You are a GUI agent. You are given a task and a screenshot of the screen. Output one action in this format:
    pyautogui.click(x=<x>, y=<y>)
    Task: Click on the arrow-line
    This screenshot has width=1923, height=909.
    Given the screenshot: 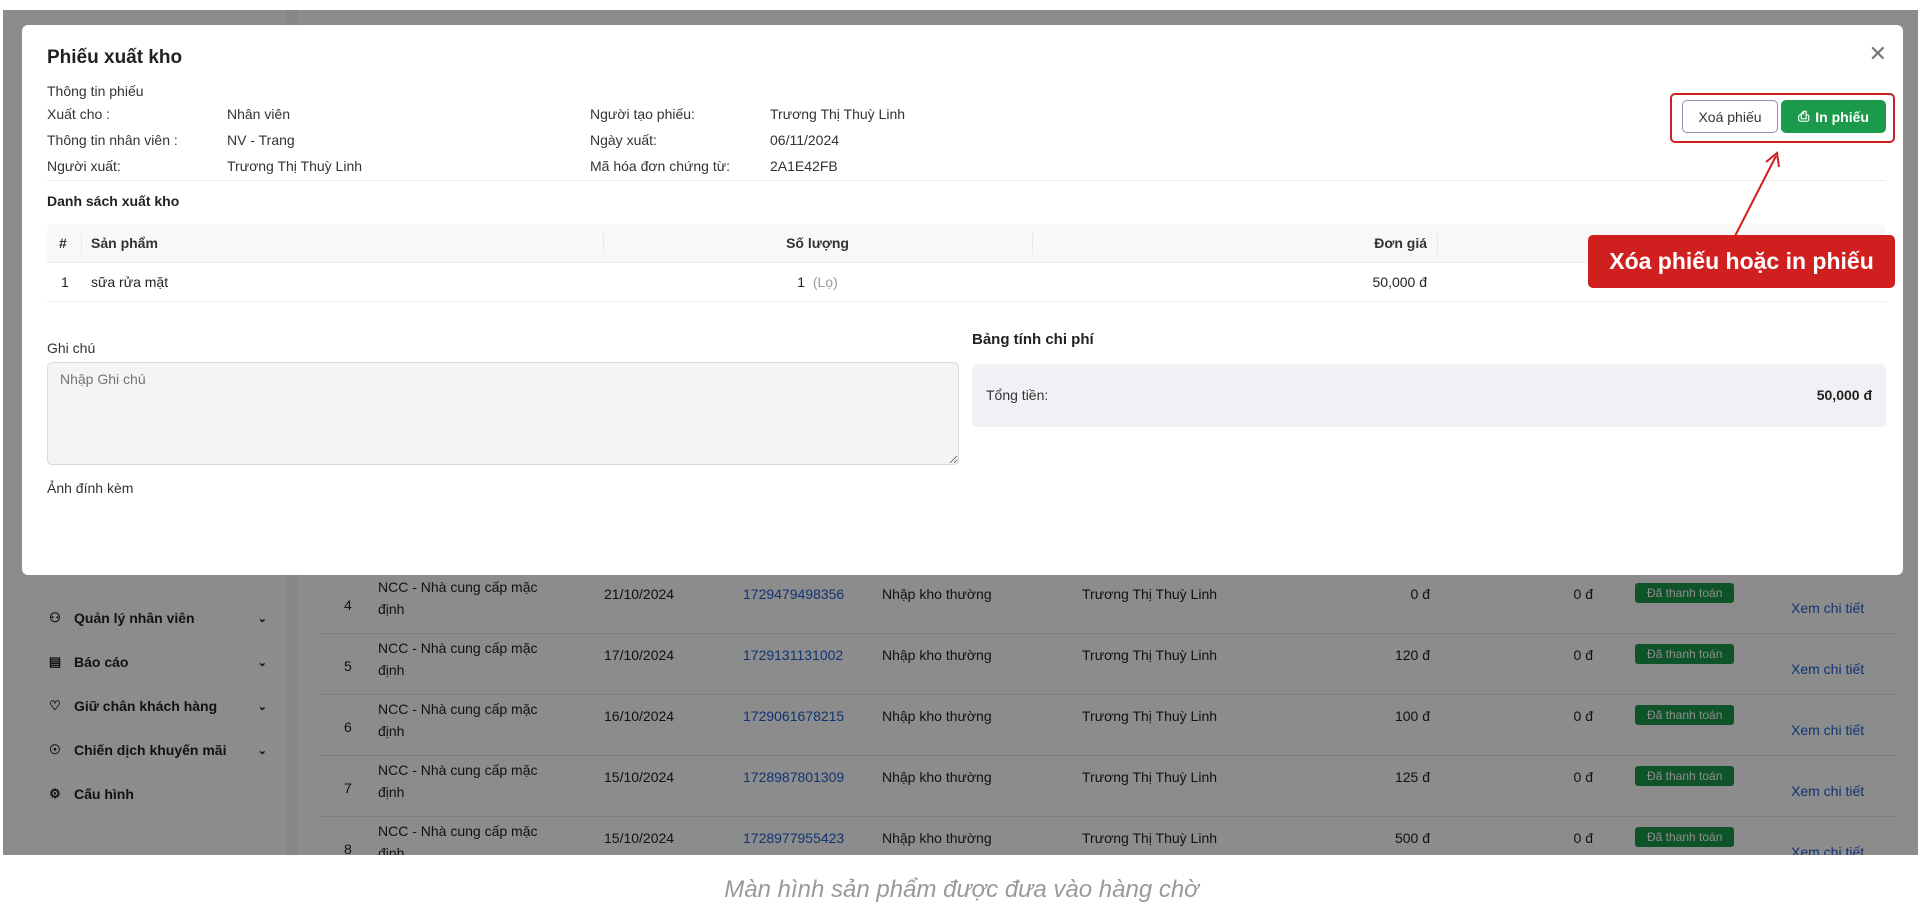 What is the action you would take?
    pyautogui.click(x=1755, y=196)
    